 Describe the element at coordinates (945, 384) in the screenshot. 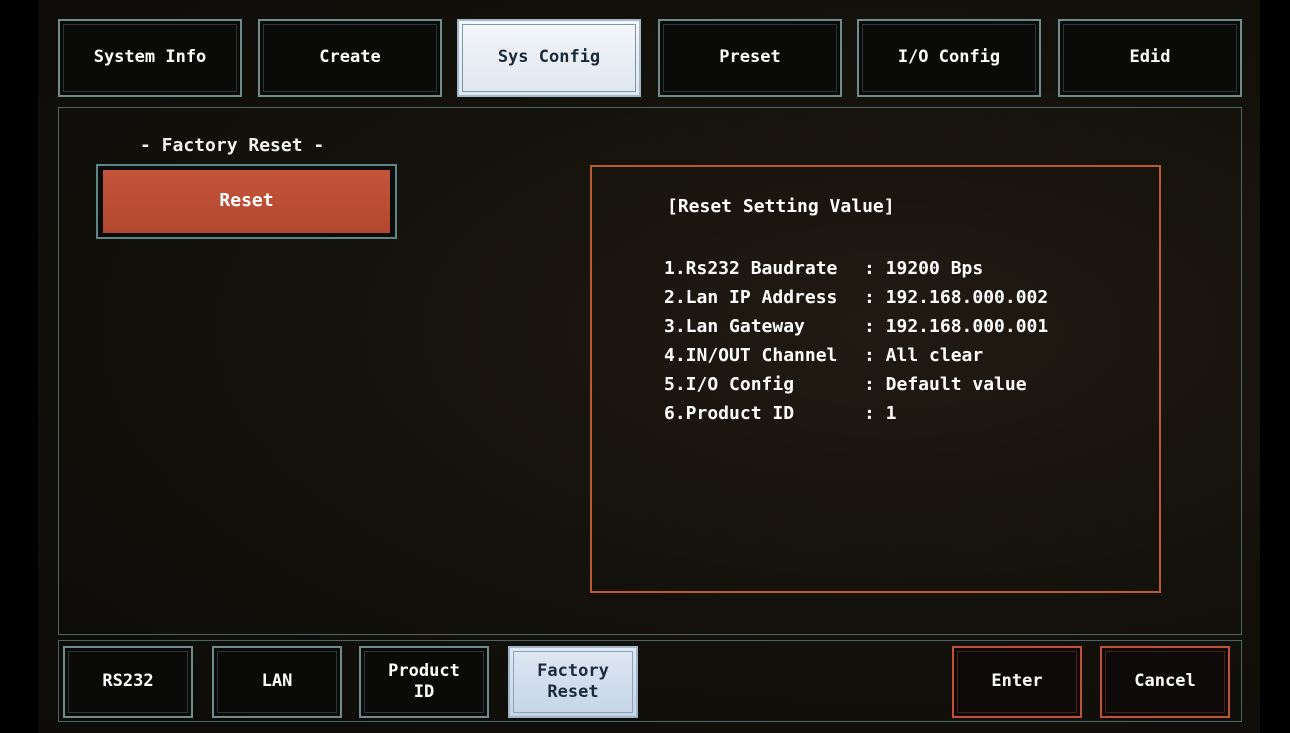

I see `setting-value: : Default value` at that location.